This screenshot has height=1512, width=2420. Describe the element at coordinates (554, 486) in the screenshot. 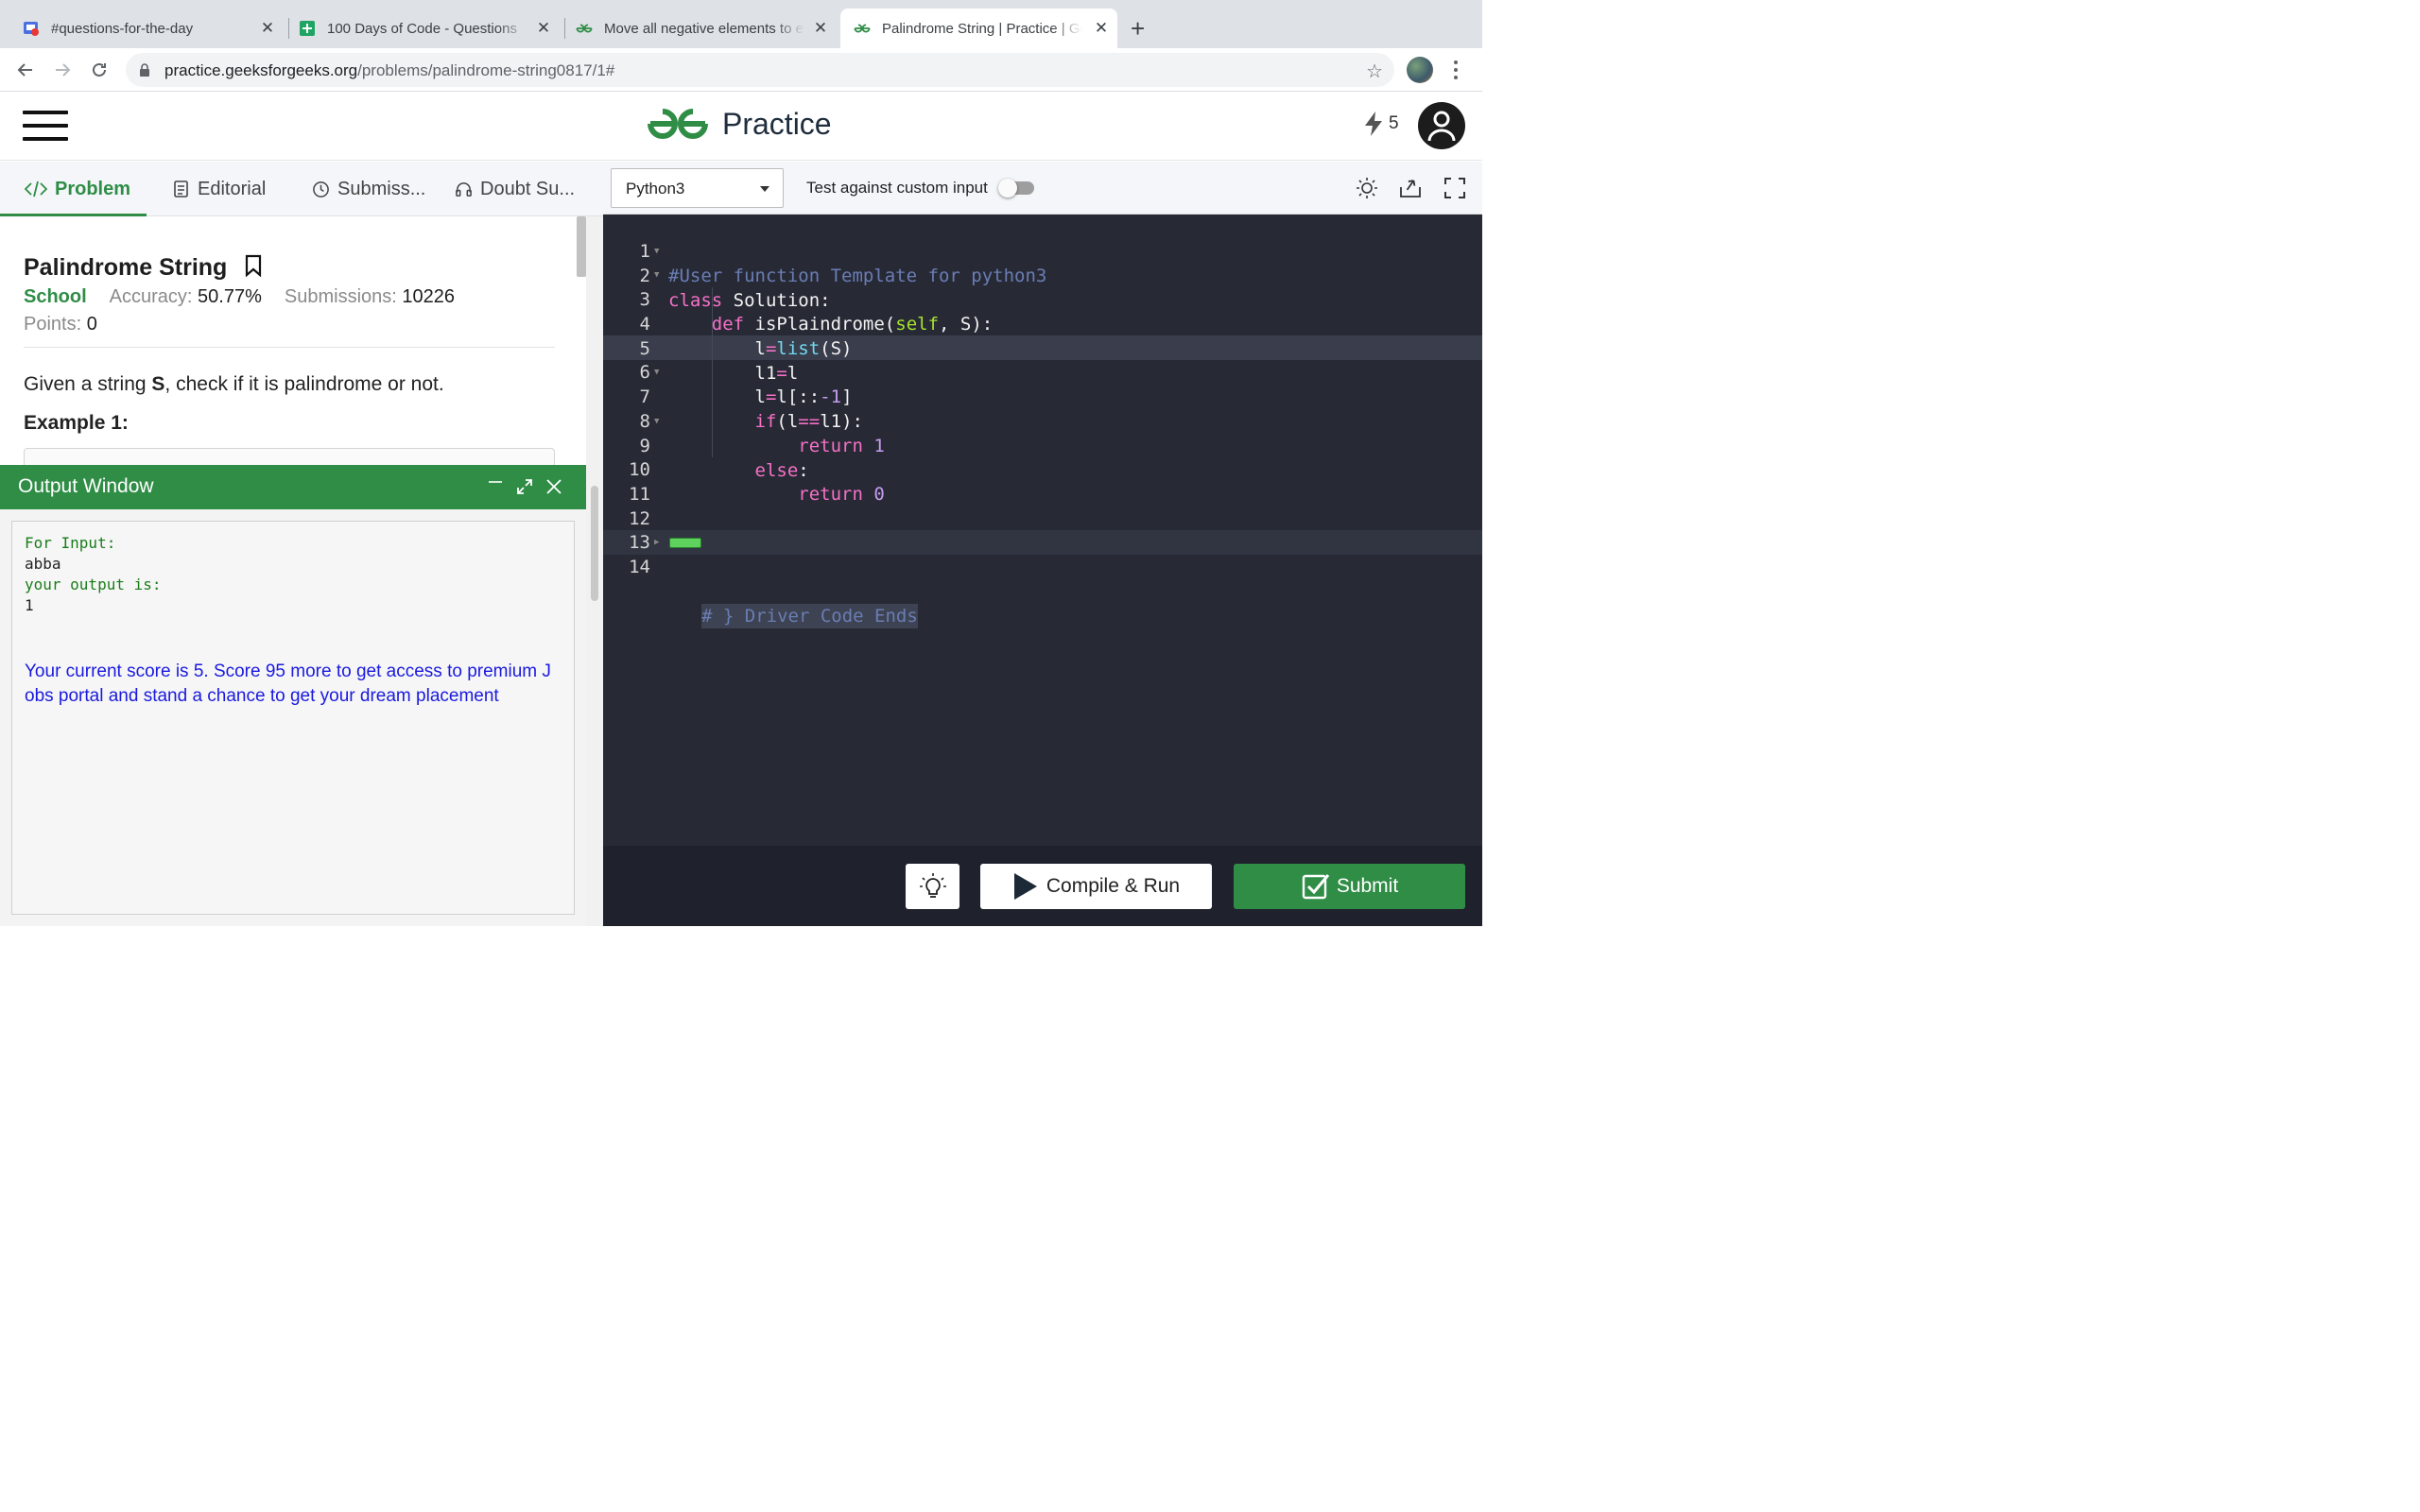

I see `close-icon` at that location.